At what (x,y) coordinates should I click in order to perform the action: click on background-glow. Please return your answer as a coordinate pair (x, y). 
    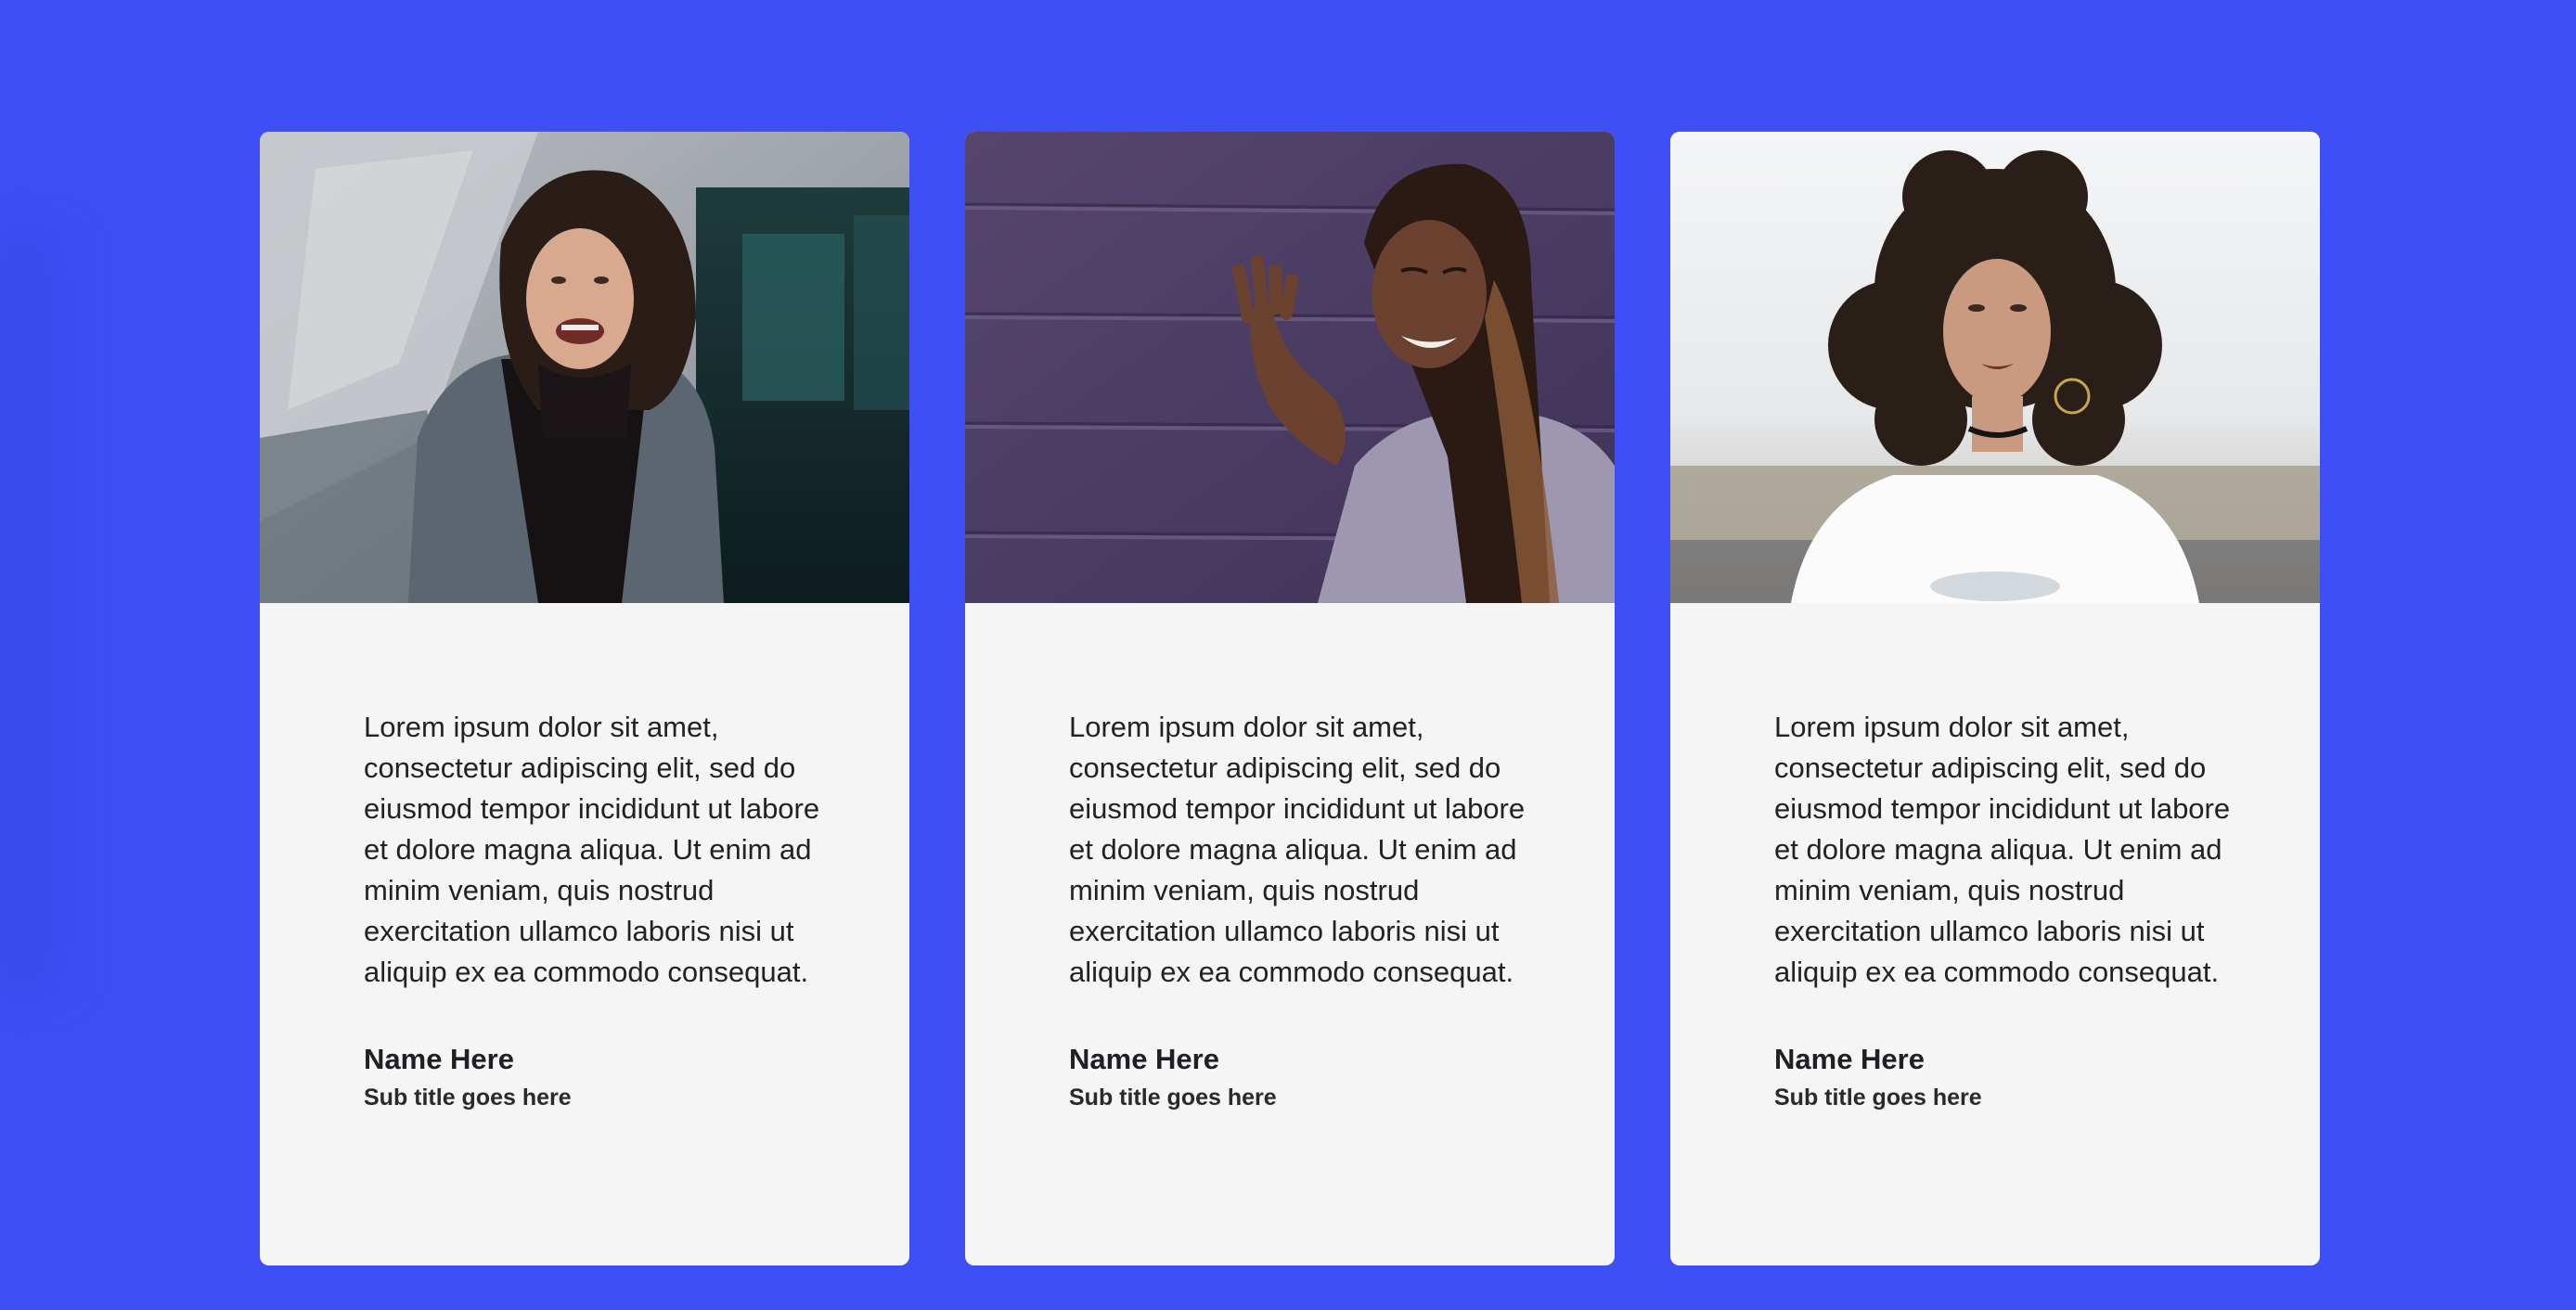
    Looking at the image, I should click on (42, 612).